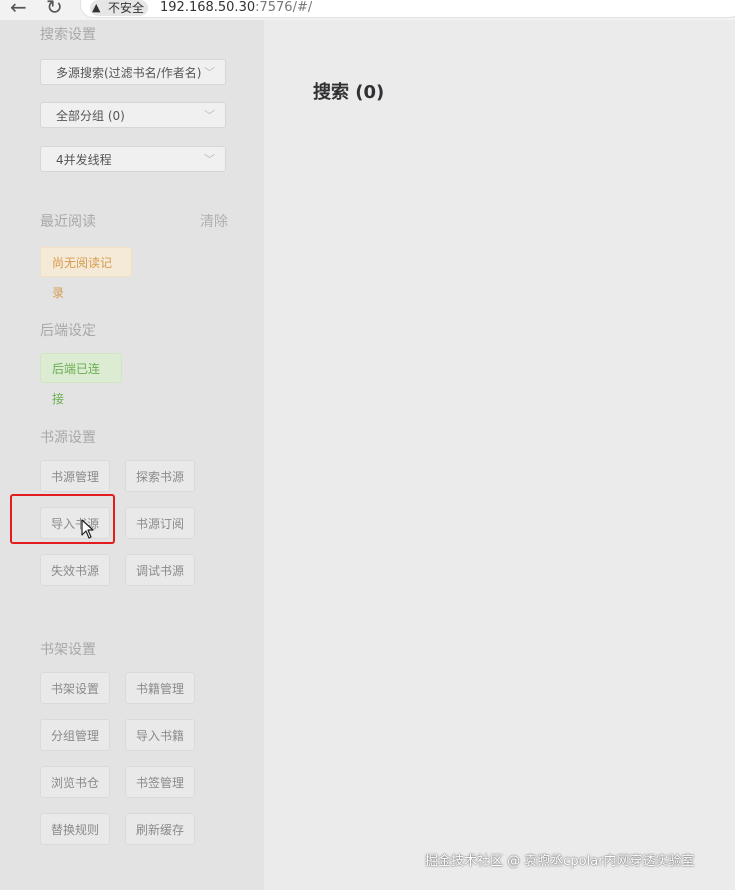  Describe the element at coordinates (160, 829) in the screenshot. I see `refresh-cache-button: 刷新缓存` at that location.